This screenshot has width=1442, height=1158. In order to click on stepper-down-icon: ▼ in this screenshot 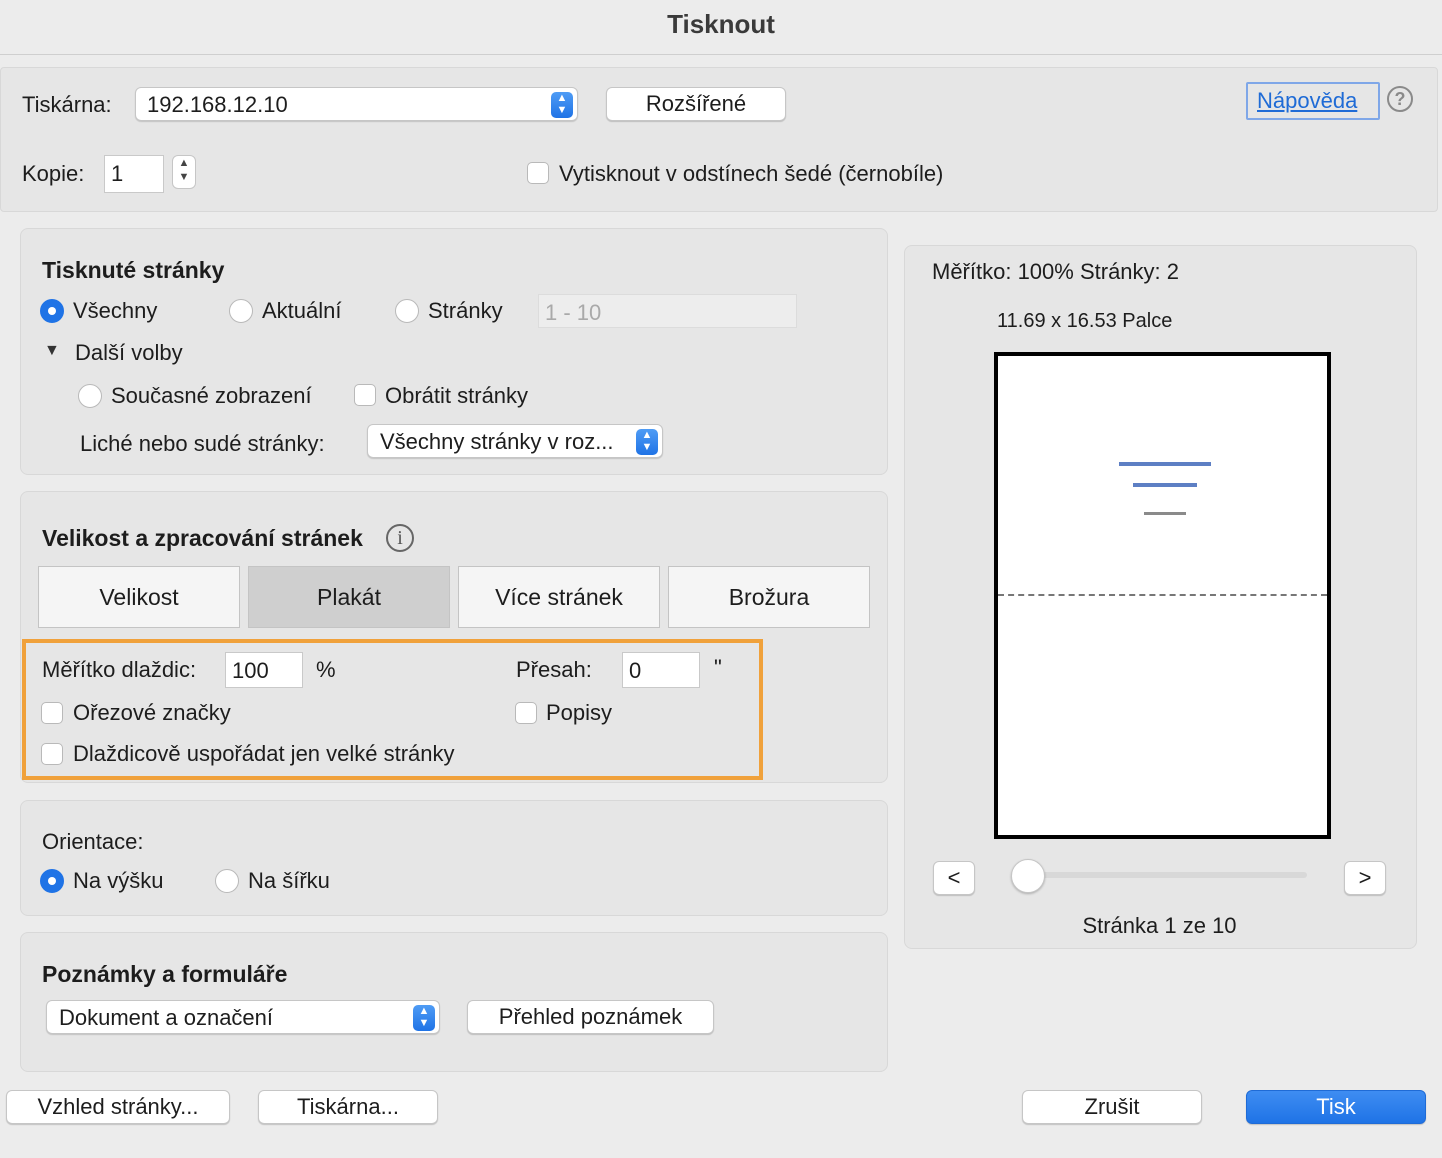, I will do `click(184, 177)`.